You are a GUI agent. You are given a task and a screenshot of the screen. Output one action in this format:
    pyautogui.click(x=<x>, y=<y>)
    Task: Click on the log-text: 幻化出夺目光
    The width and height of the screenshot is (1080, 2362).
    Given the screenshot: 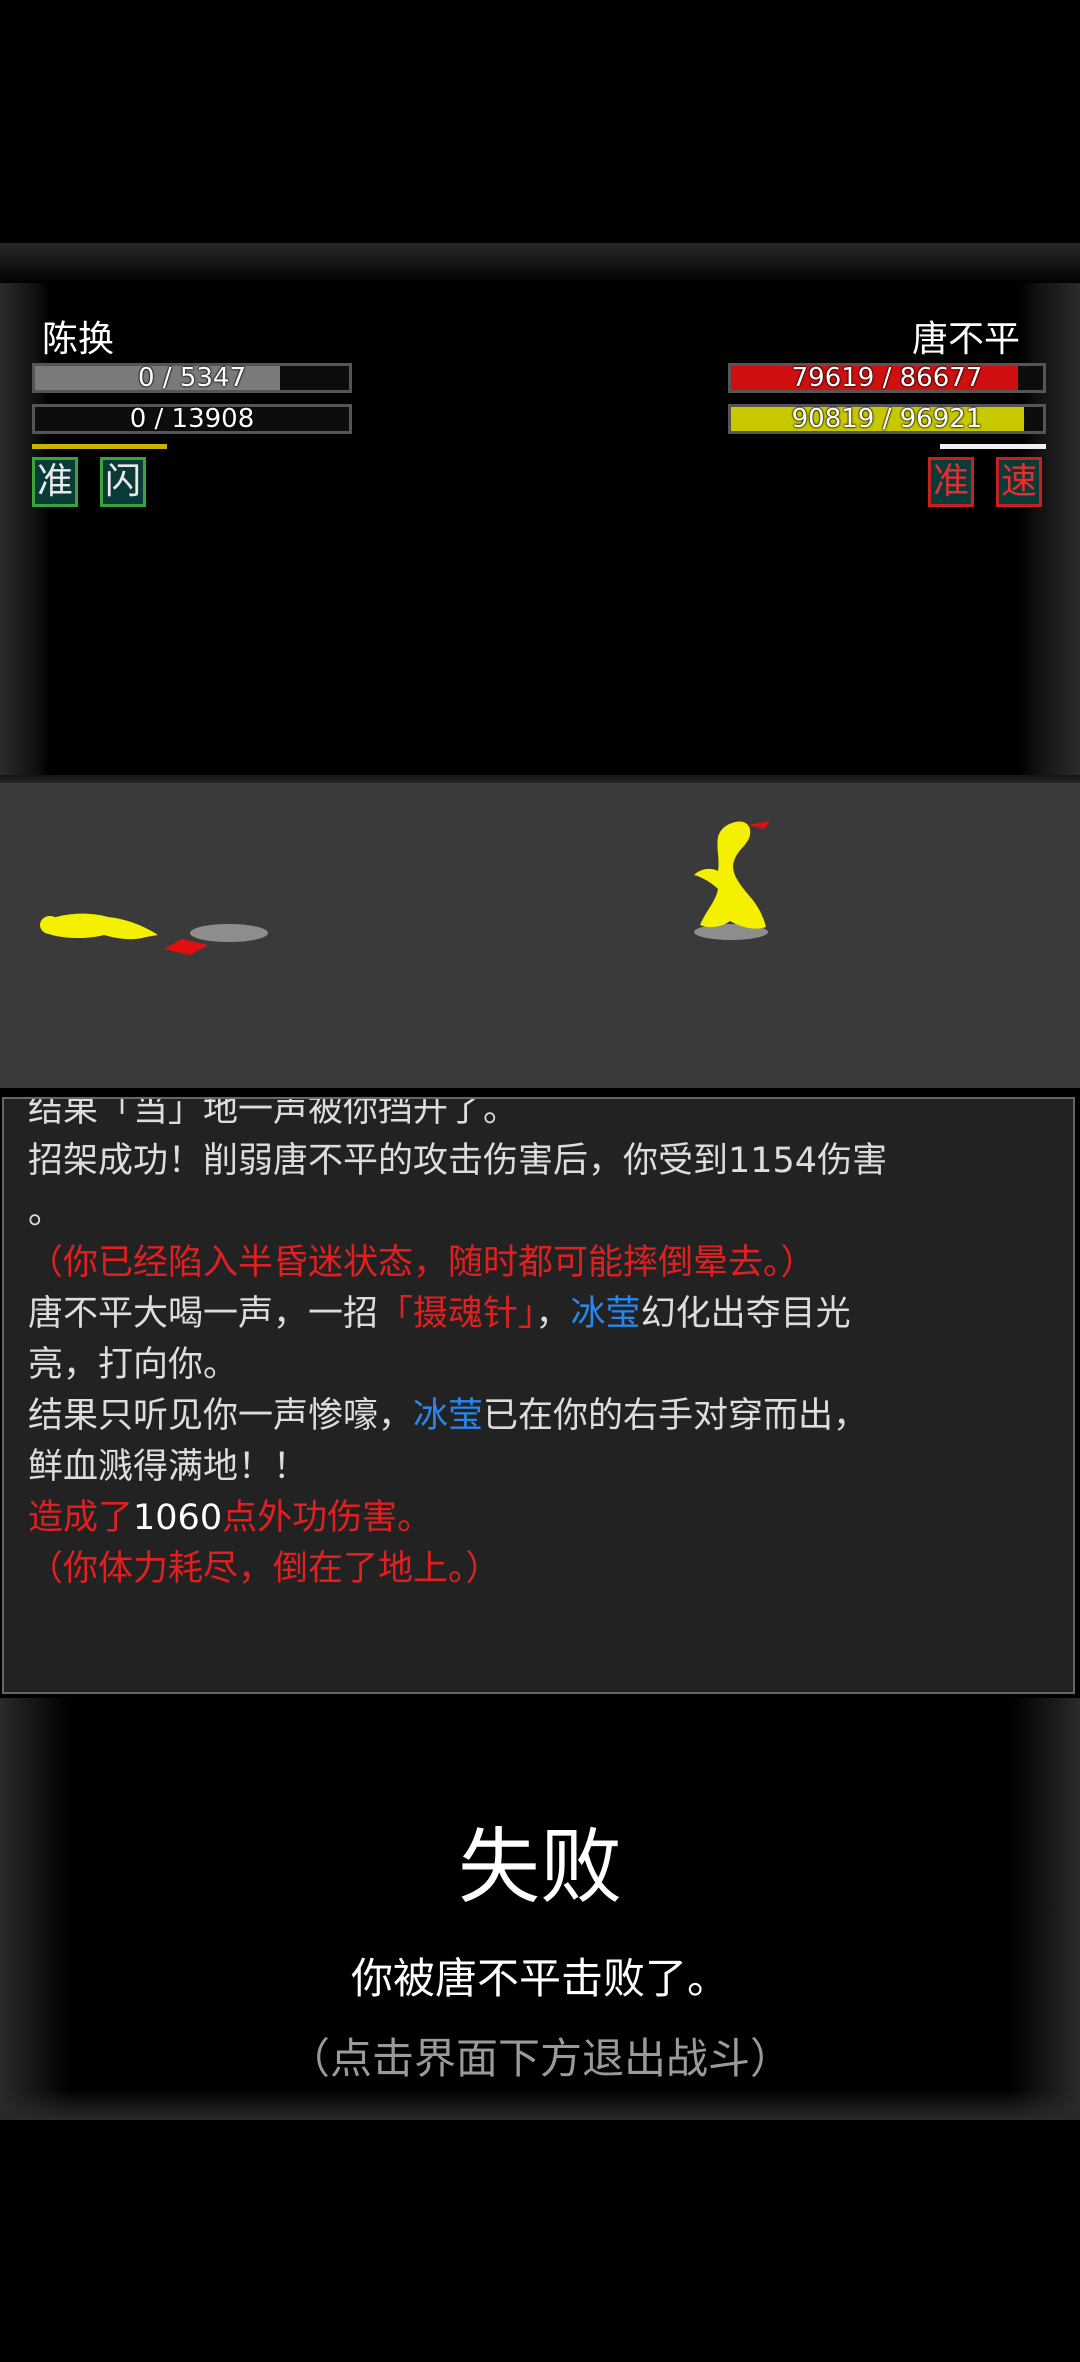 What is the action you would take?
    pyautogui.click(x=745, y=1314)
    